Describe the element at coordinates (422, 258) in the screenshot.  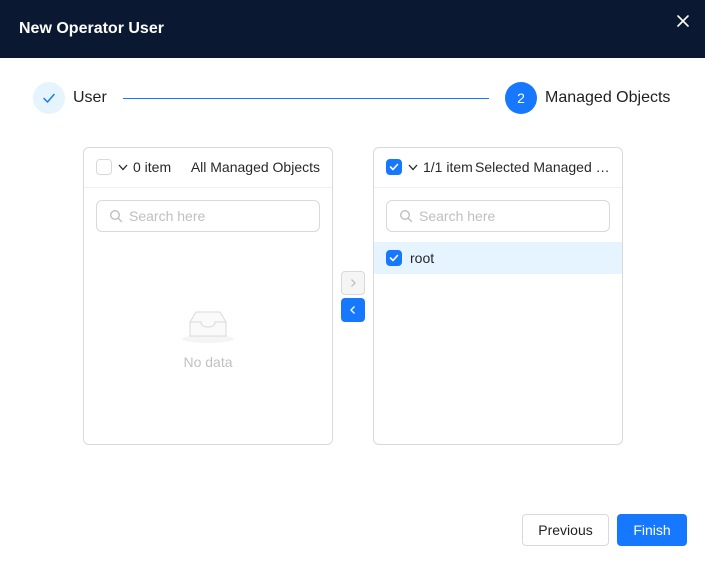
I see `item-label: root` at that location.